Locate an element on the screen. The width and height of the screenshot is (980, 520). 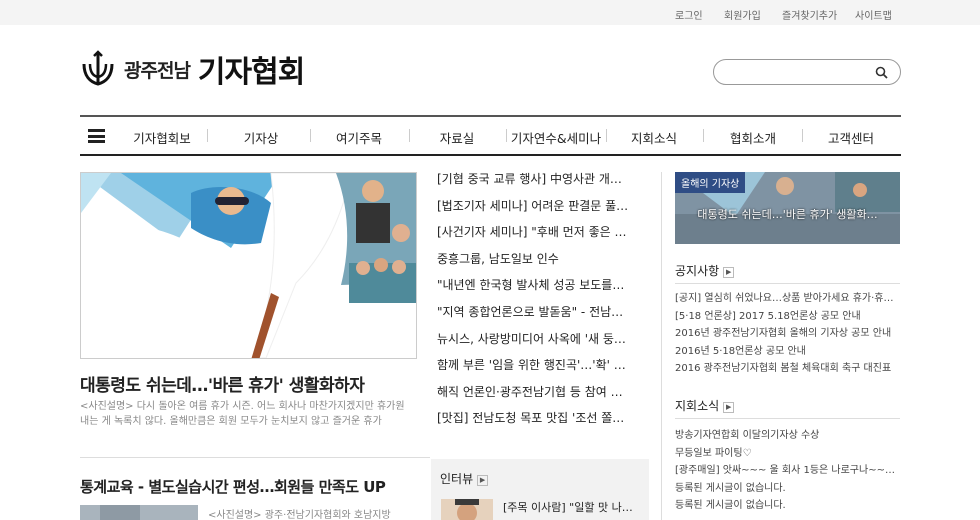
interview-thumbnail is located at coordinates (467, 509).